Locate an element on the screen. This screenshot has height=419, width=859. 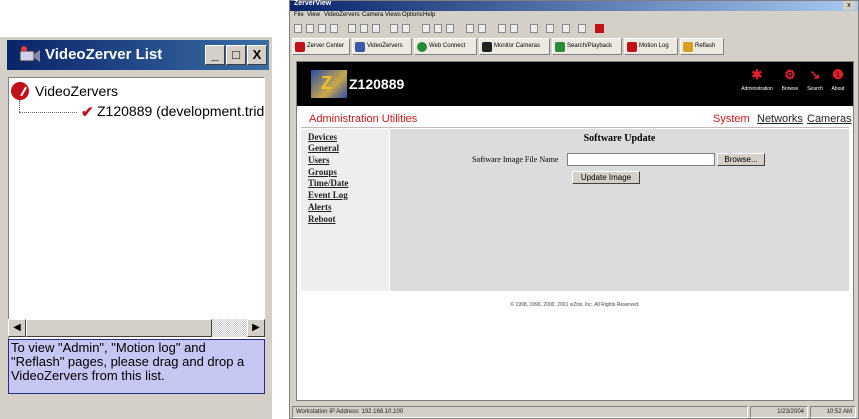
administration-icon: ✱ is located at coordinates (757, 74).